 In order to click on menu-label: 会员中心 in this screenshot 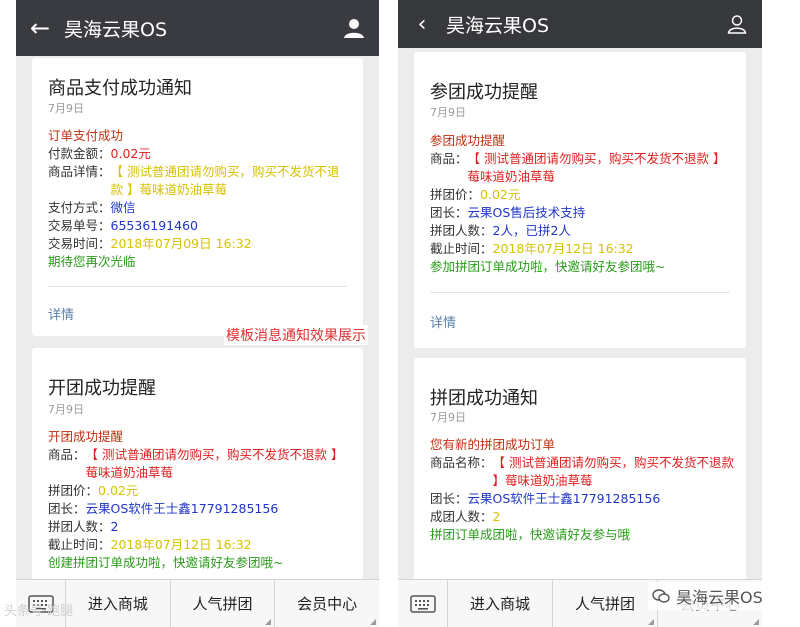, I will do `click(327, 604)`.